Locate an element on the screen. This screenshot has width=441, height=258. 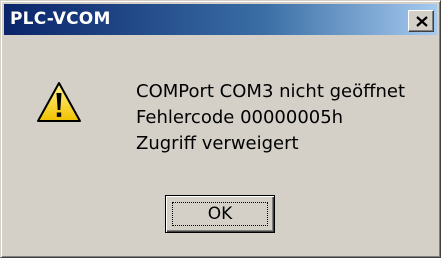
message-line-2: Fehlercode 00000005h is located at coordinates (240, 117).